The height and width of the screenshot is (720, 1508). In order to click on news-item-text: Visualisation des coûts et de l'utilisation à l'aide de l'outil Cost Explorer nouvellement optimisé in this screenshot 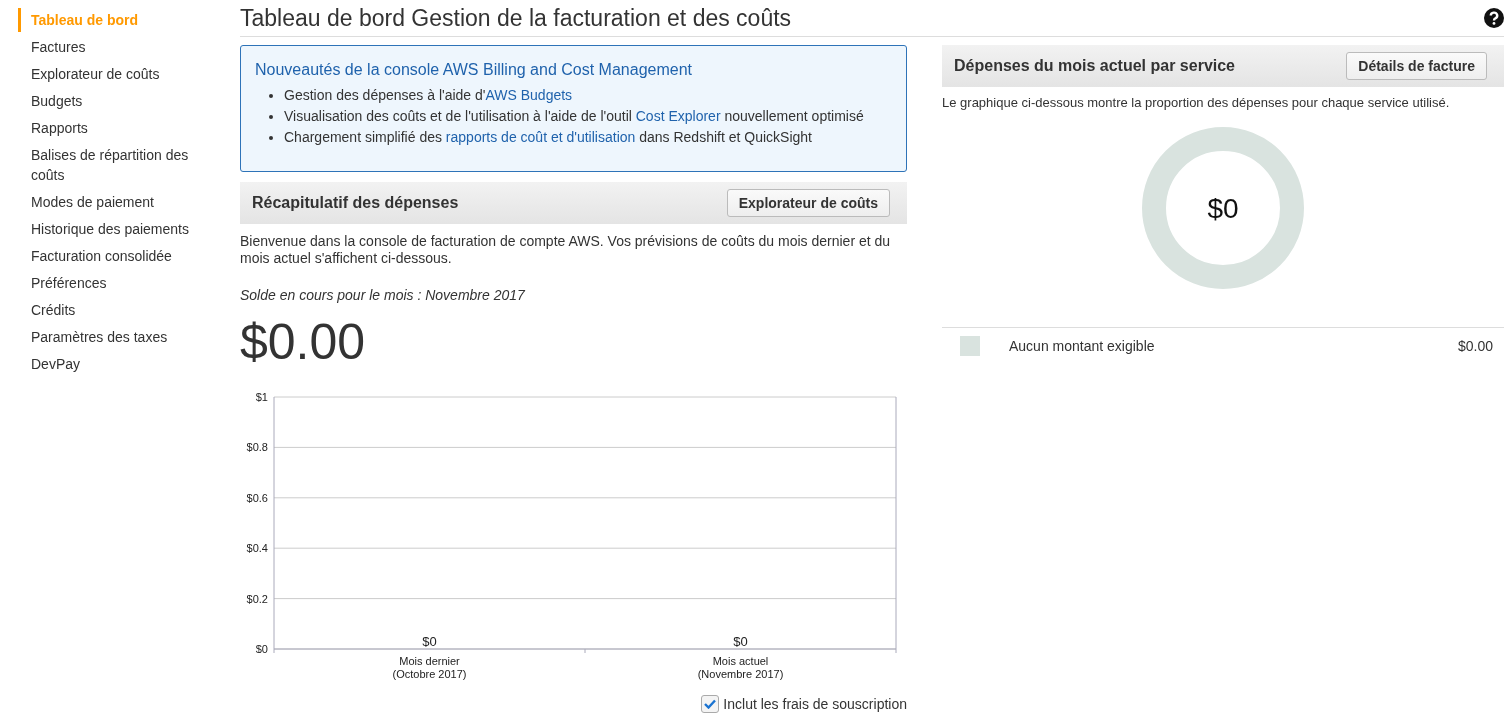, I will do `click(574, 116)`.